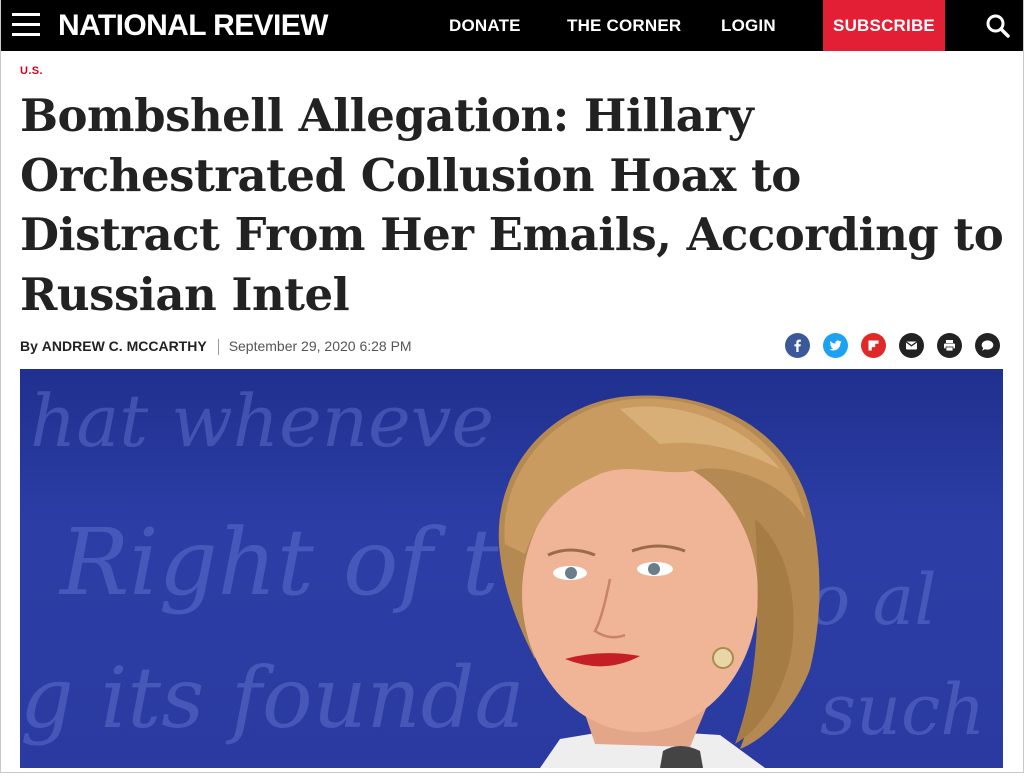 Image resolution: width=1024 pixels, height=776 pixels. I want to click on nav-login-link: LOGIN, so click(748, 25).